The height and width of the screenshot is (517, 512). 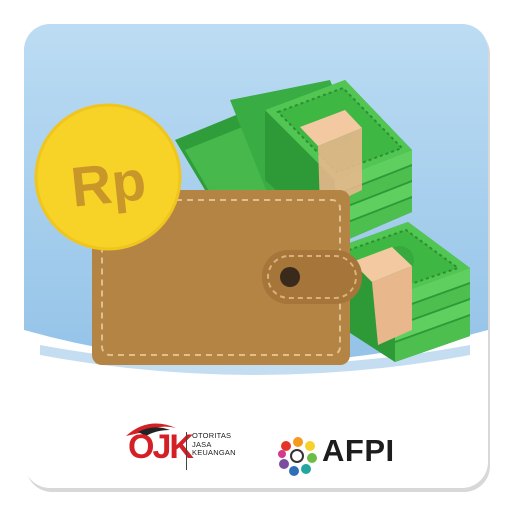 I want to click on ojk-letters: OJK, so click(x=161, y=447).